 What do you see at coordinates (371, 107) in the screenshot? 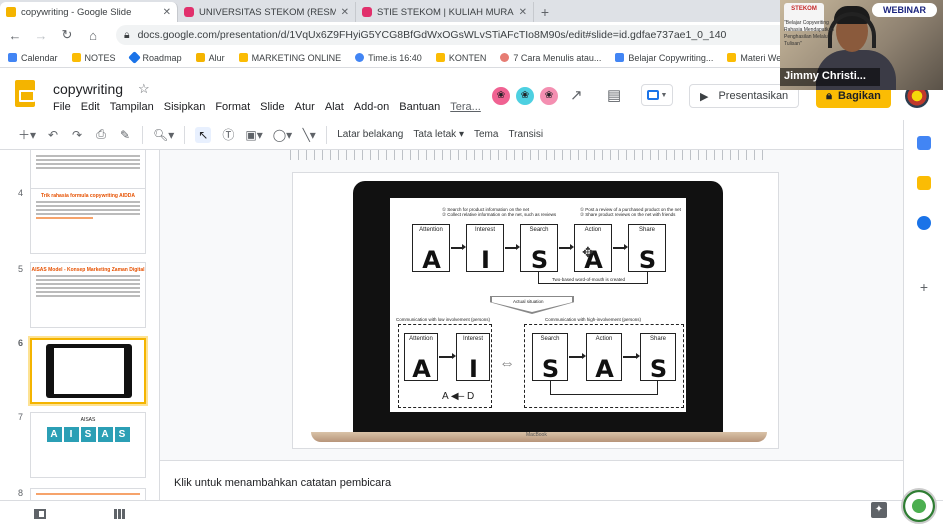
I see `menu-addons: Add-on` at bounding box center [371, 107].